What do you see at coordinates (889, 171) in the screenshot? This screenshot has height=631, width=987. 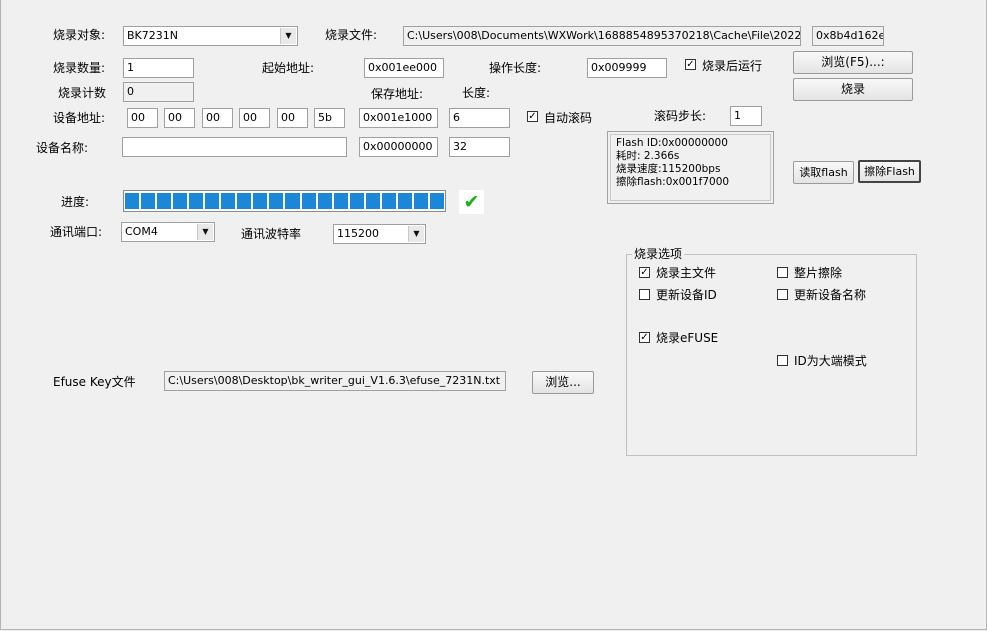 I see `erase-flash-button: 擦除Flash` at bounding box center [889, 171].